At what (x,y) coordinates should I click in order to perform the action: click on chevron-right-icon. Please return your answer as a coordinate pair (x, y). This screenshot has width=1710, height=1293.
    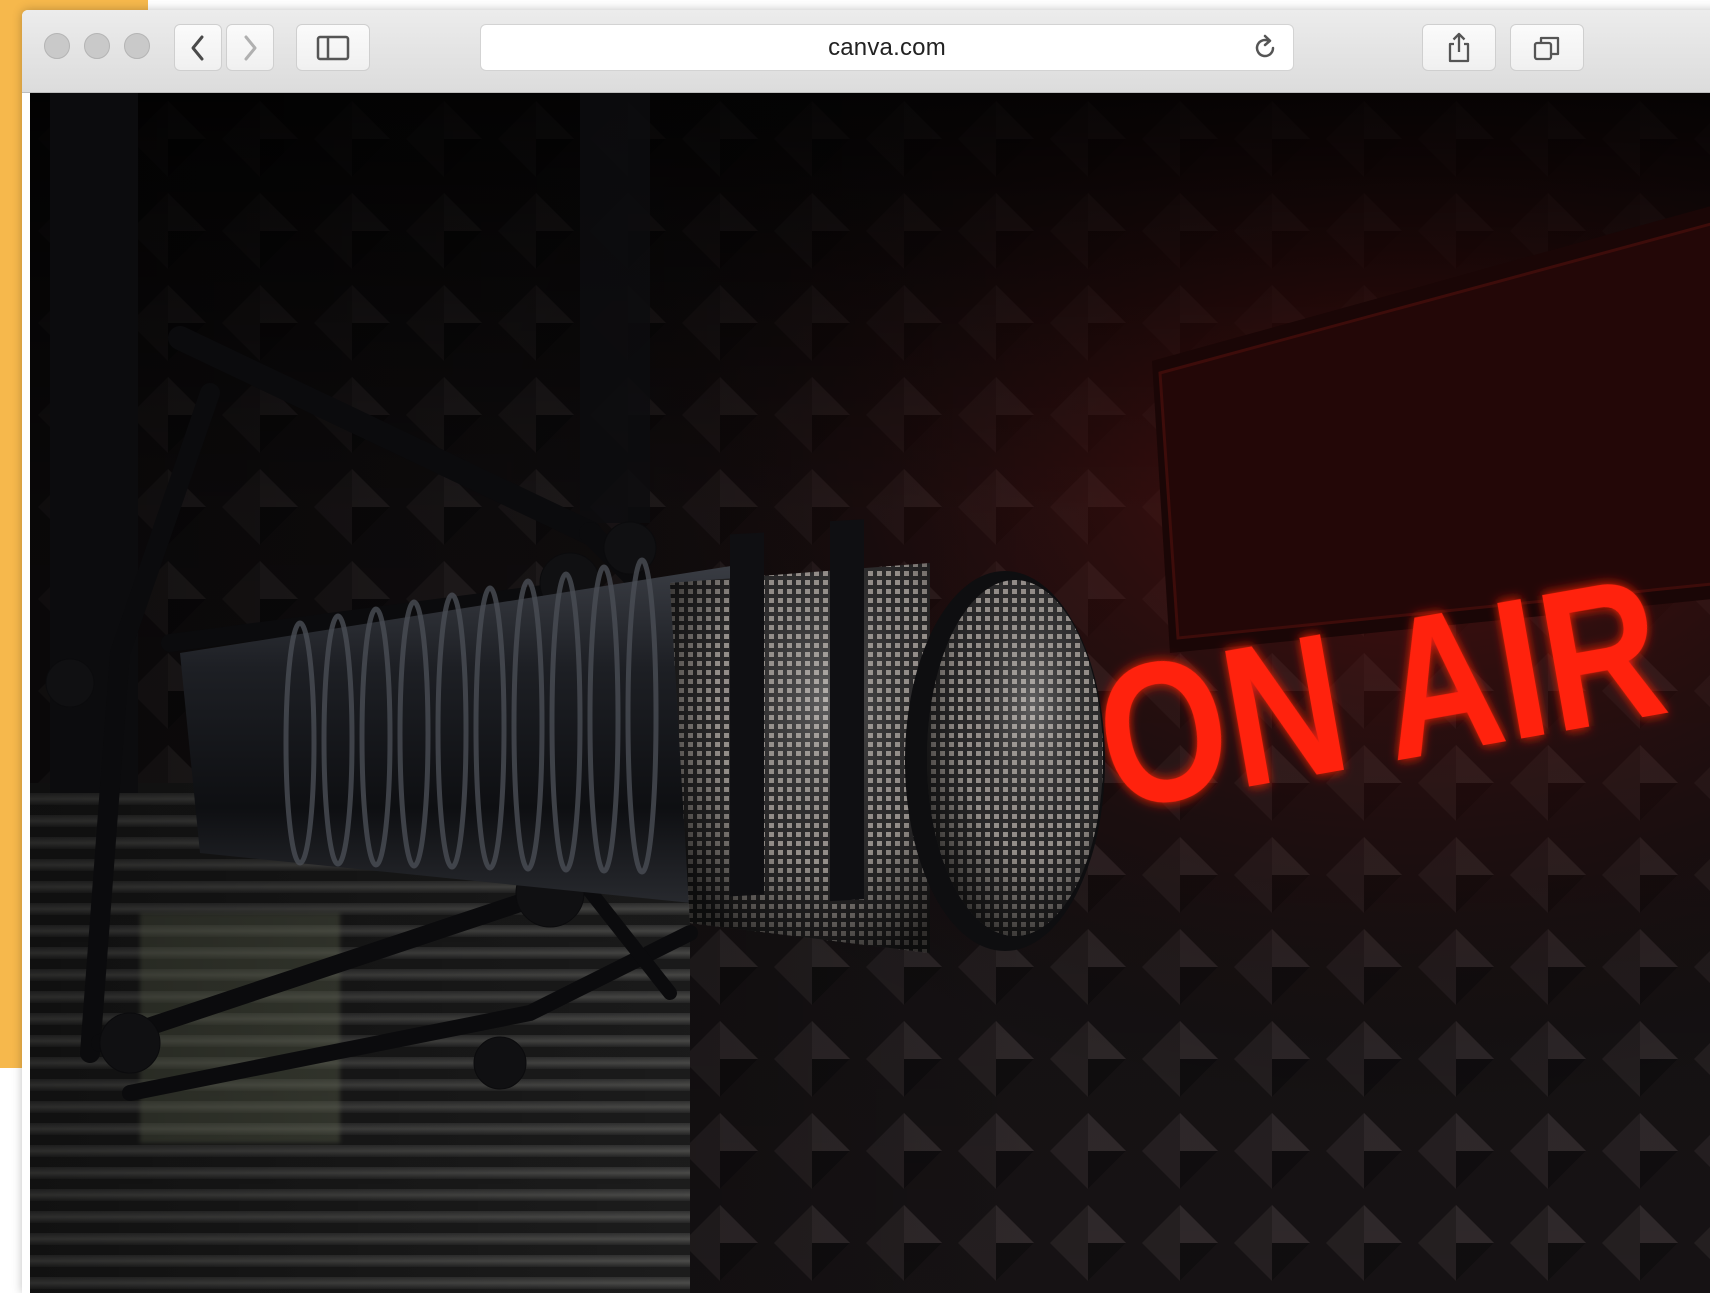
    Looking at the image, I should click on (250, 48).